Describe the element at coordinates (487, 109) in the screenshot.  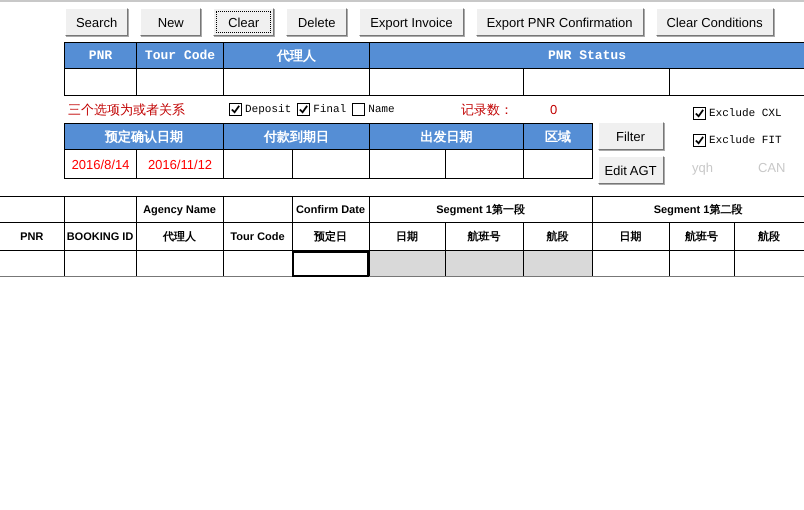
I see `record-count-label: 记录数：` at that location.